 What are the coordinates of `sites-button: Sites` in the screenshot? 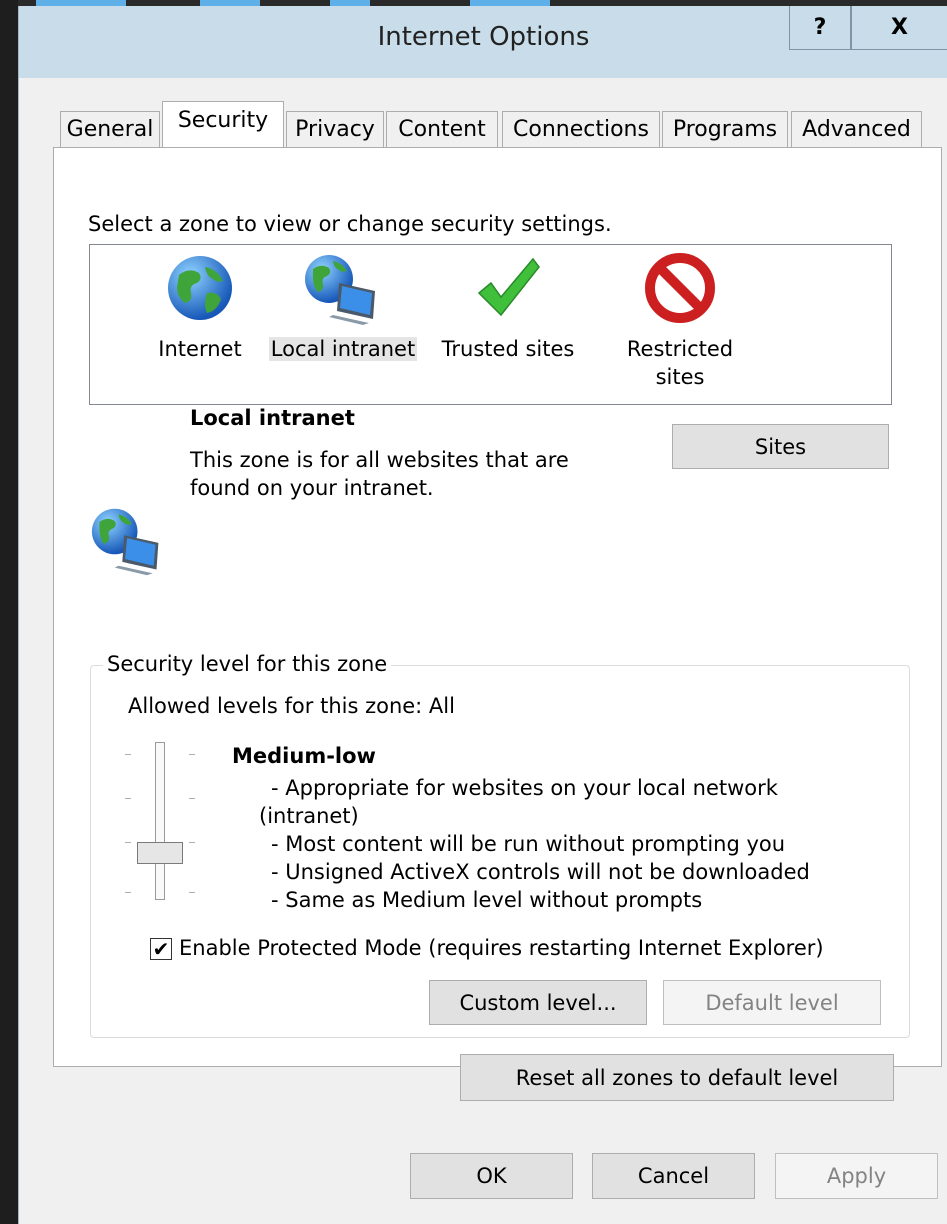 It's located at (780, 446).